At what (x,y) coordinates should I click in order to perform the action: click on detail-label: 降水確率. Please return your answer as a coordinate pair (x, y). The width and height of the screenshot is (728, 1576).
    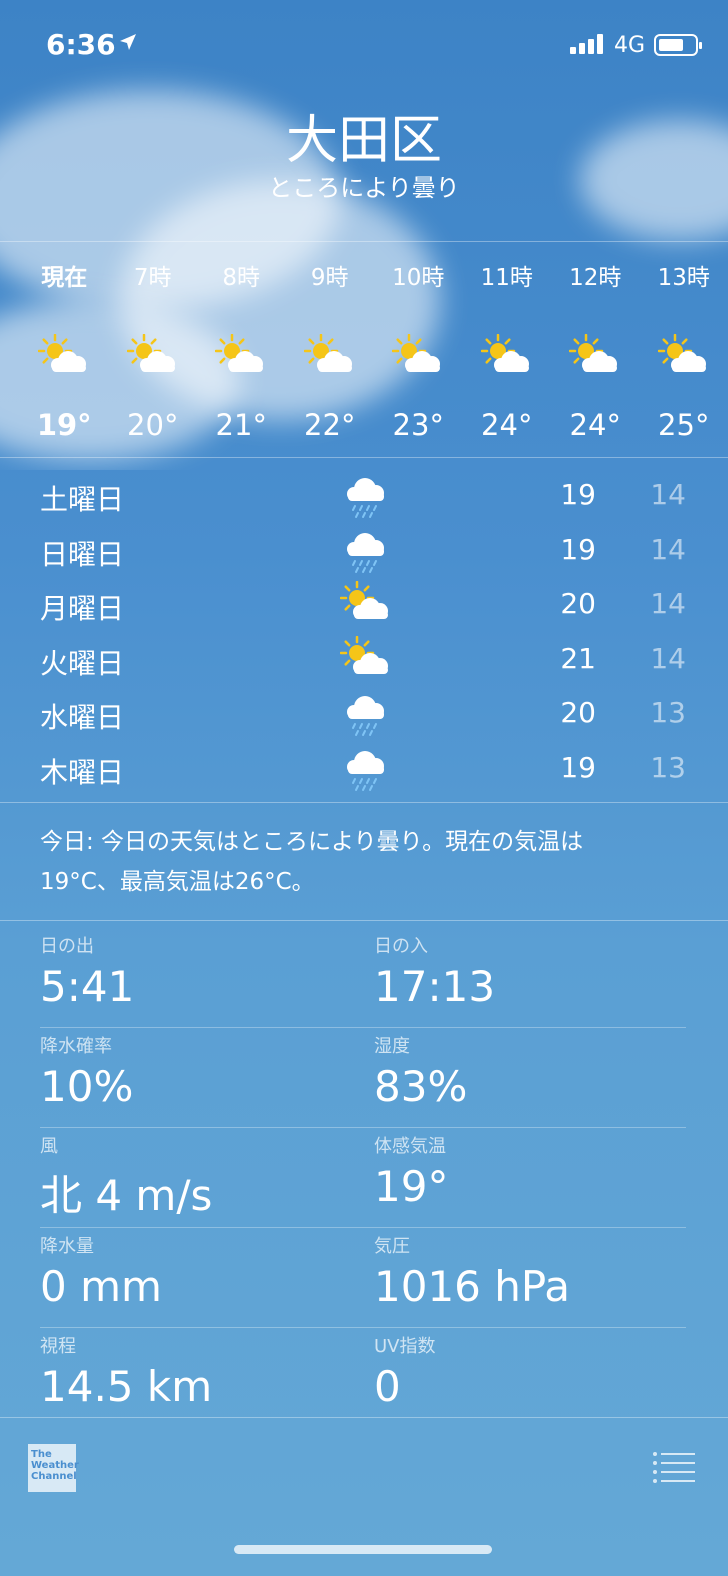
    Looking at the image, I should click on (76, 1046).